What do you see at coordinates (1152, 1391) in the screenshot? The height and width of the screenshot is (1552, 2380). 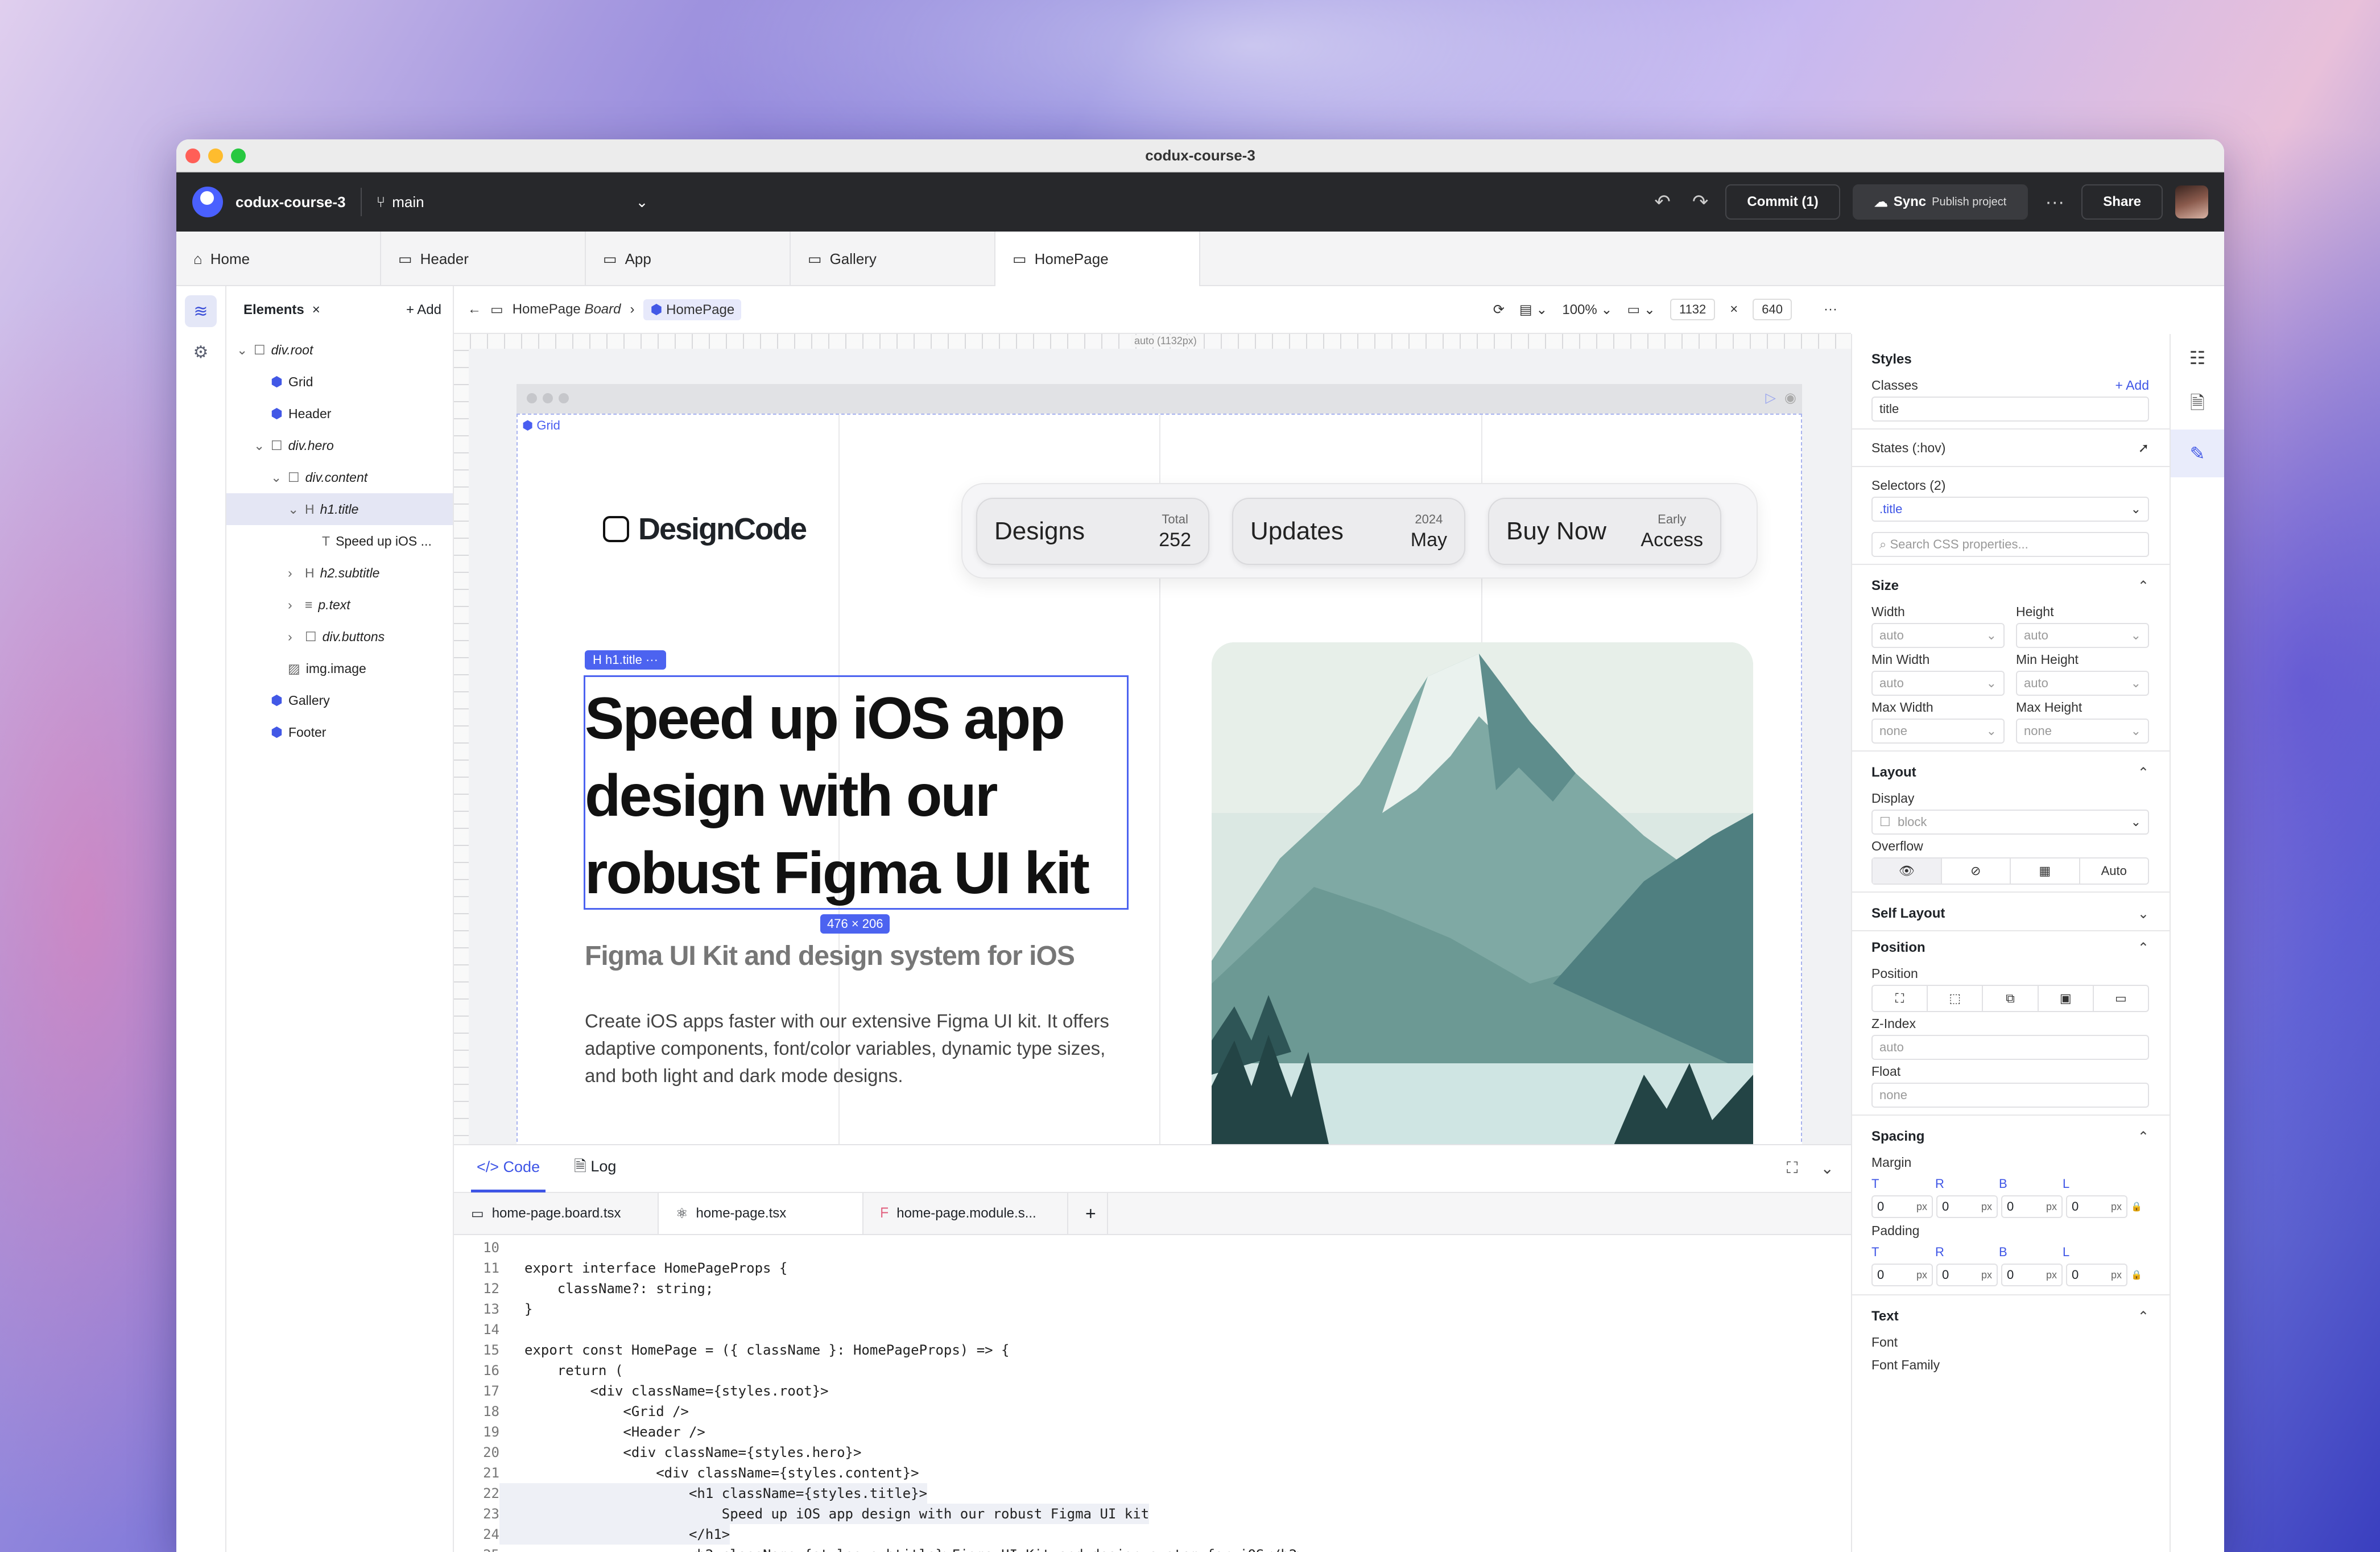 I see `code-line: 17 <div className={styles.root}>` at bounding box center [1152, 1391].